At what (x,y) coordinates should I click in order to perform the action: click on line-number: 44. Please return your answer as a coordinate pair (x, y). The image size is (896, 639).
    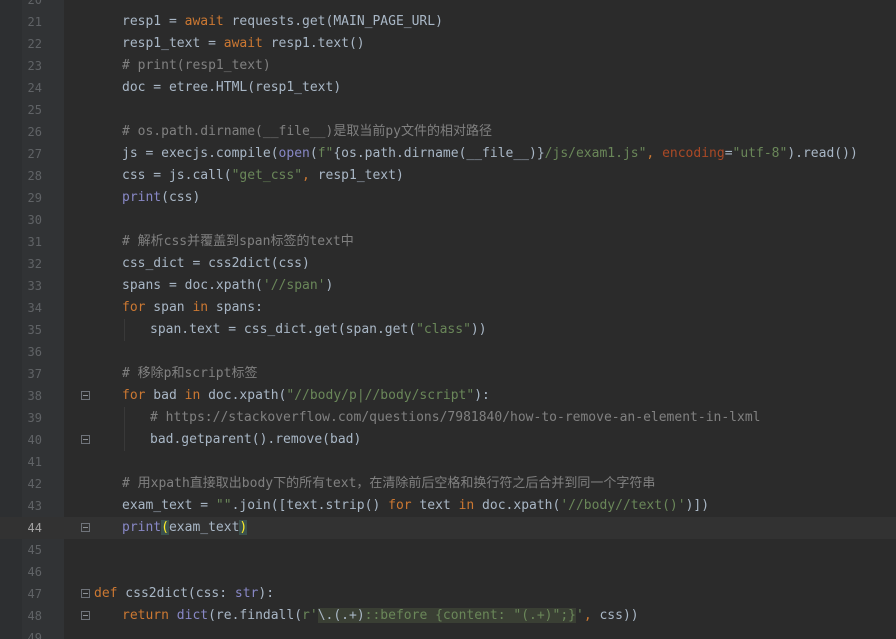
    Looking at the image, I should click on (34, 528).